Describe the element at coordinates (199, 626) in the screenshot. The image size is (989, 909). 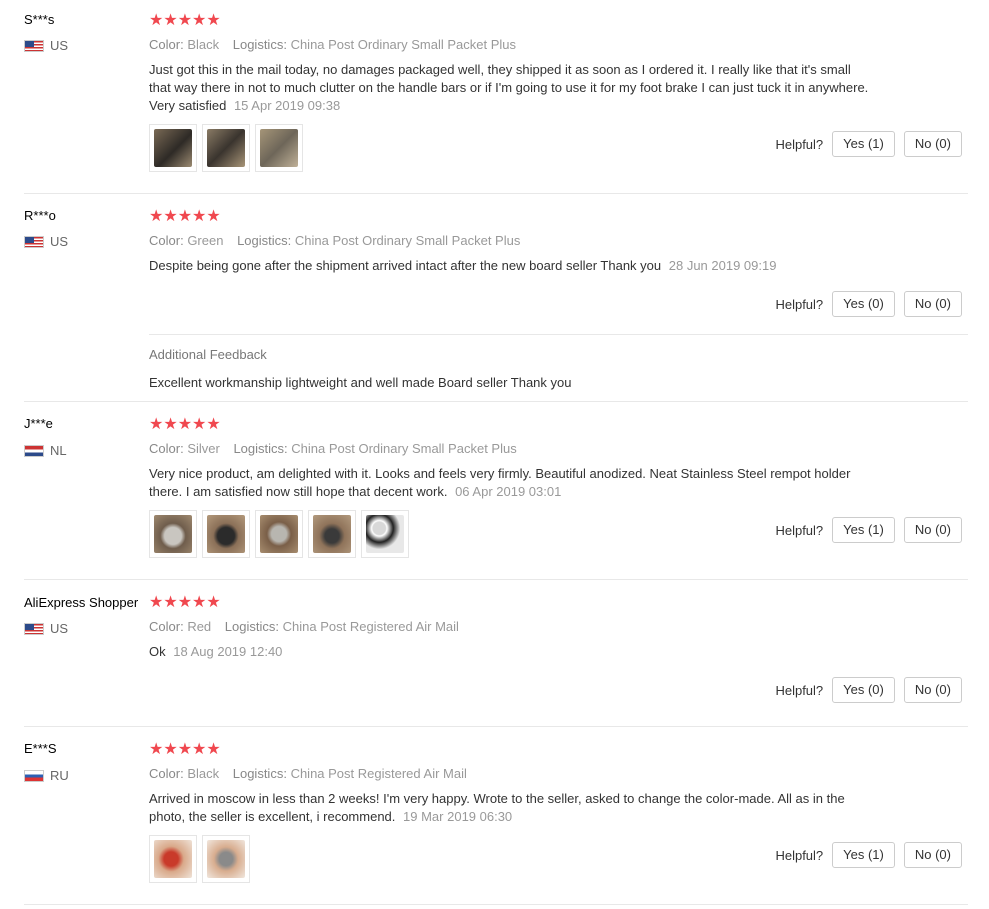
I see `color-value: Red` at that location.